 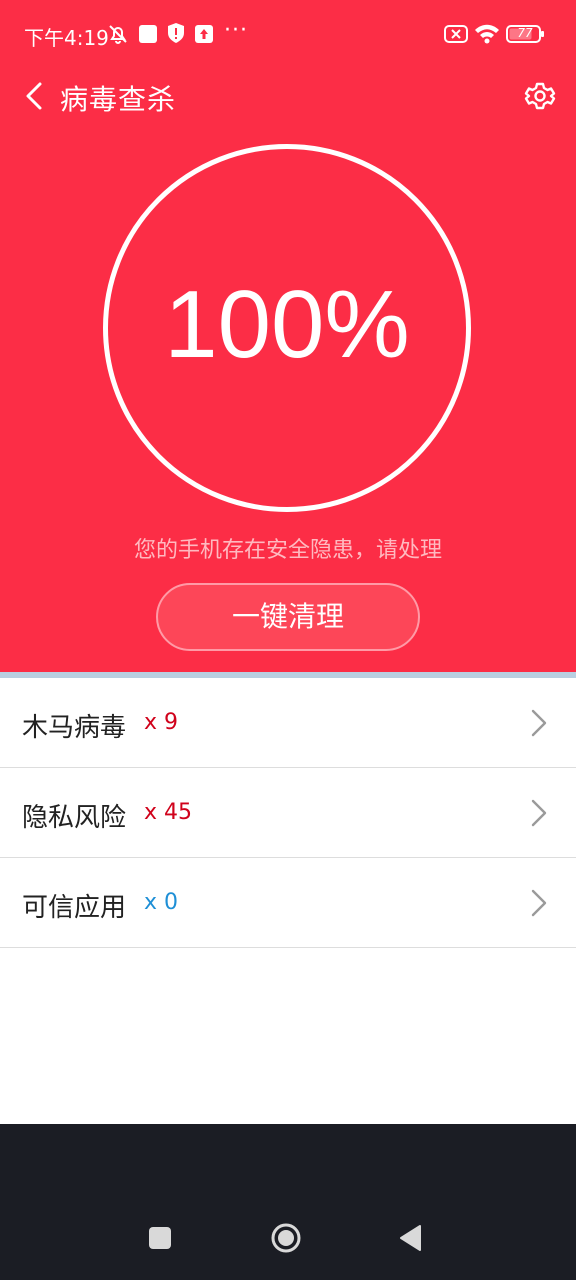 I want to click on status-time: 下午4:19, so click(x=66, y=38).